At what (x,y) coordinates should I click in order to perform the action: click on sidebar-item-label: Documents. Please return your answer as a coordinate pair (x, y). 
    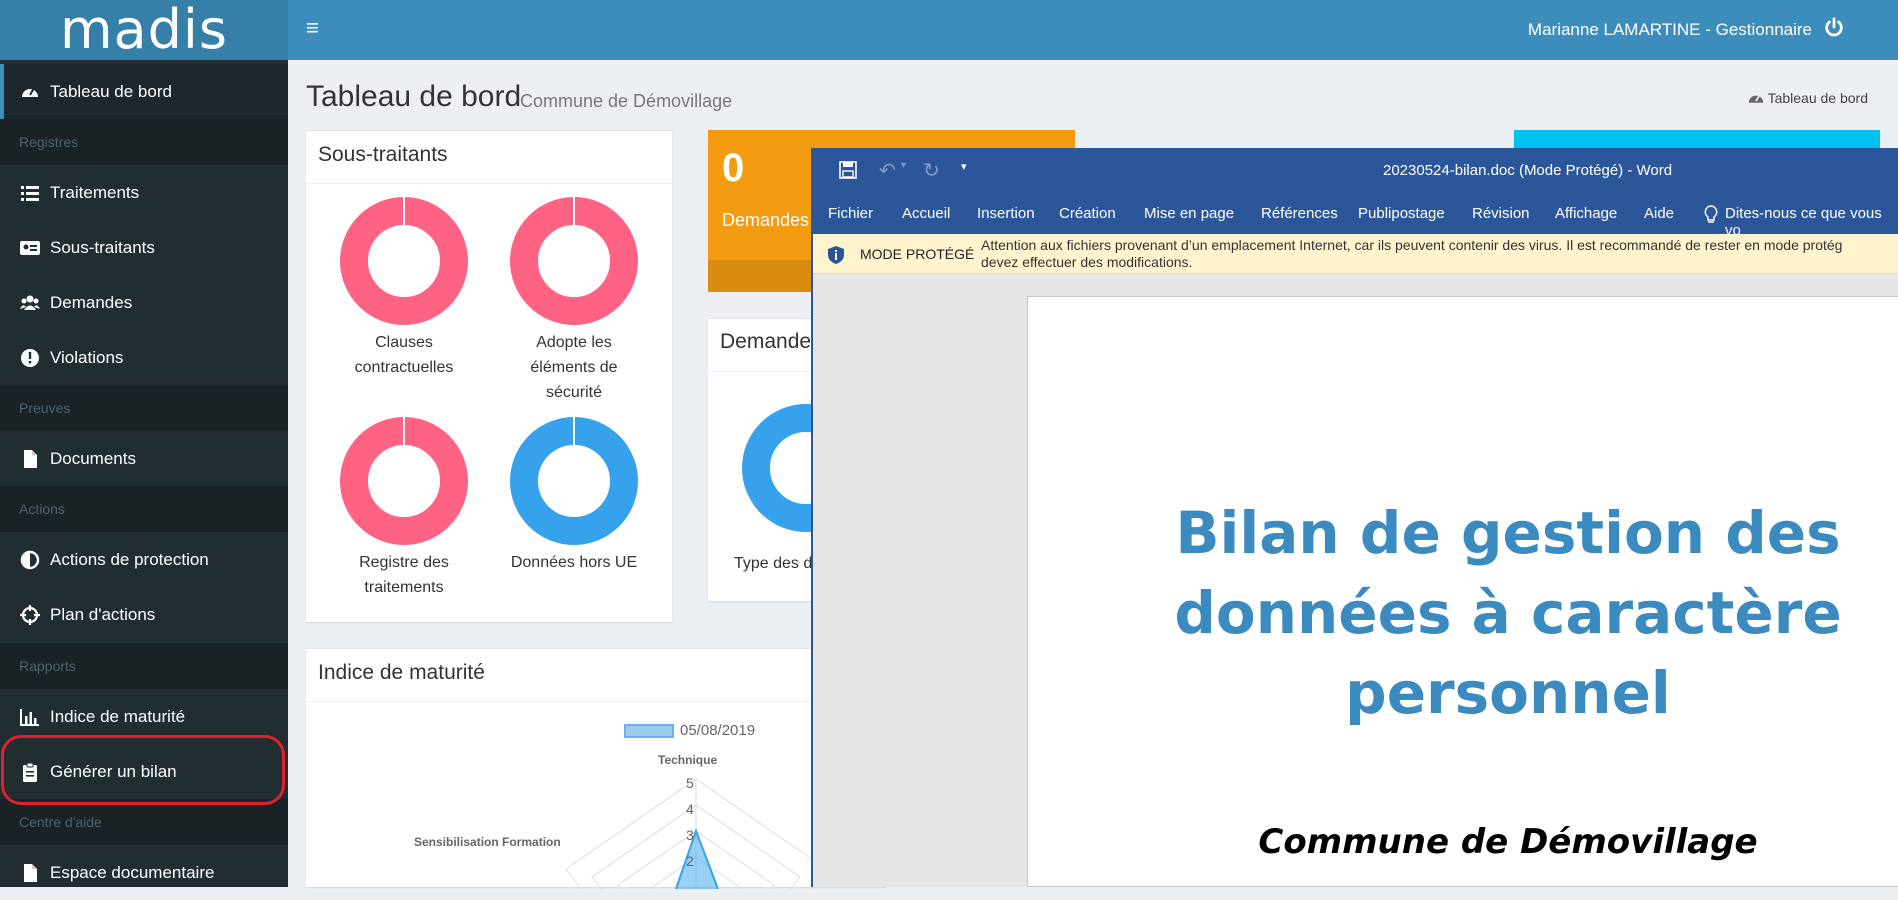
    Looking at the image, I should click on (93, 458).